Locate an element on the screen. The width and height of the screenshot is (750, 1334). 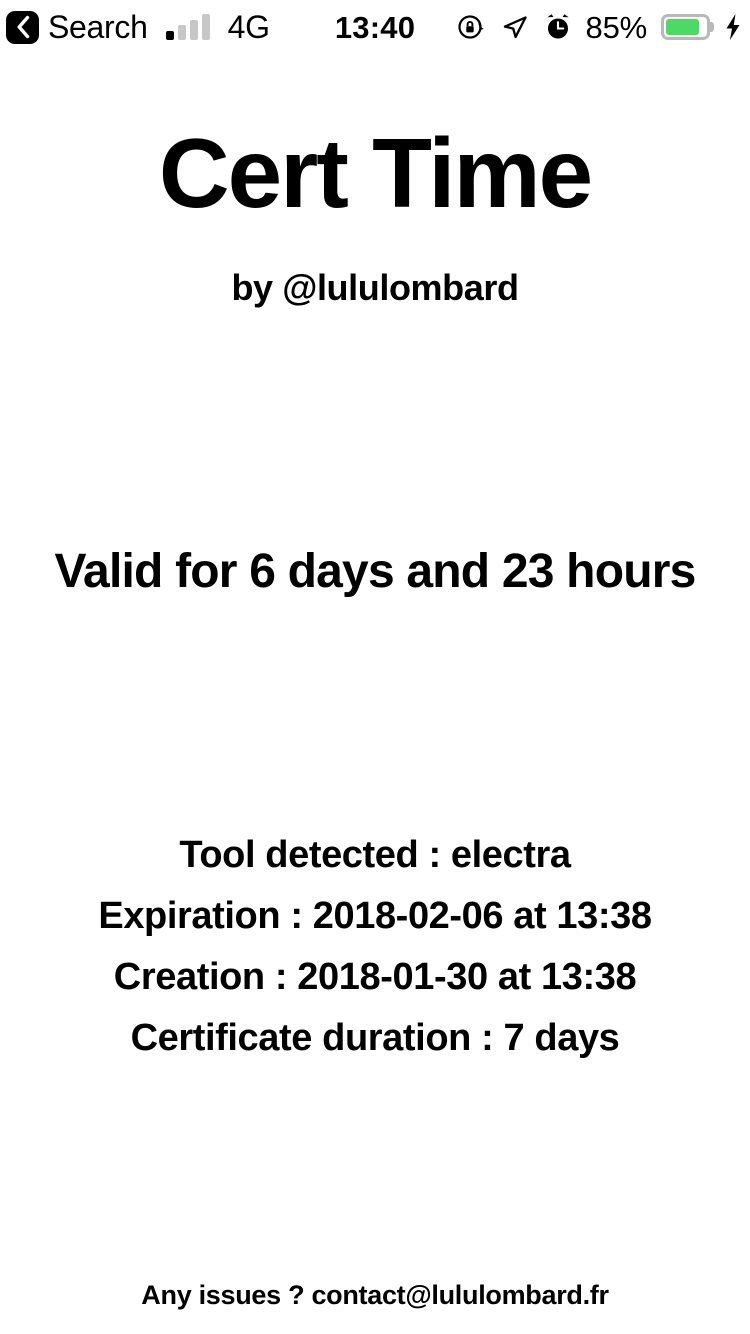
detail-certificate-duration: Certificate duration : 7 days is located at coordinates (375, 1038).